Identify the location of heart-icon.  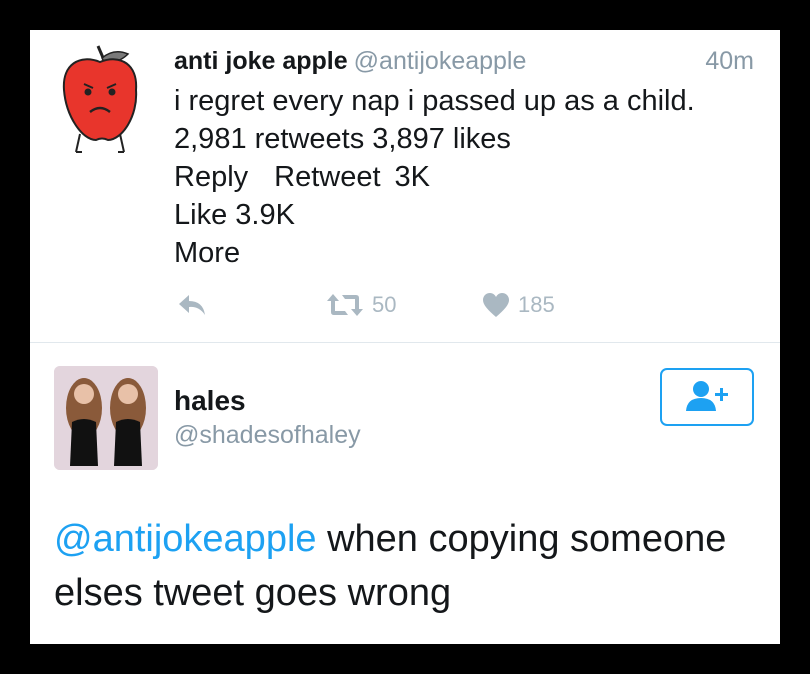
(496, 305).